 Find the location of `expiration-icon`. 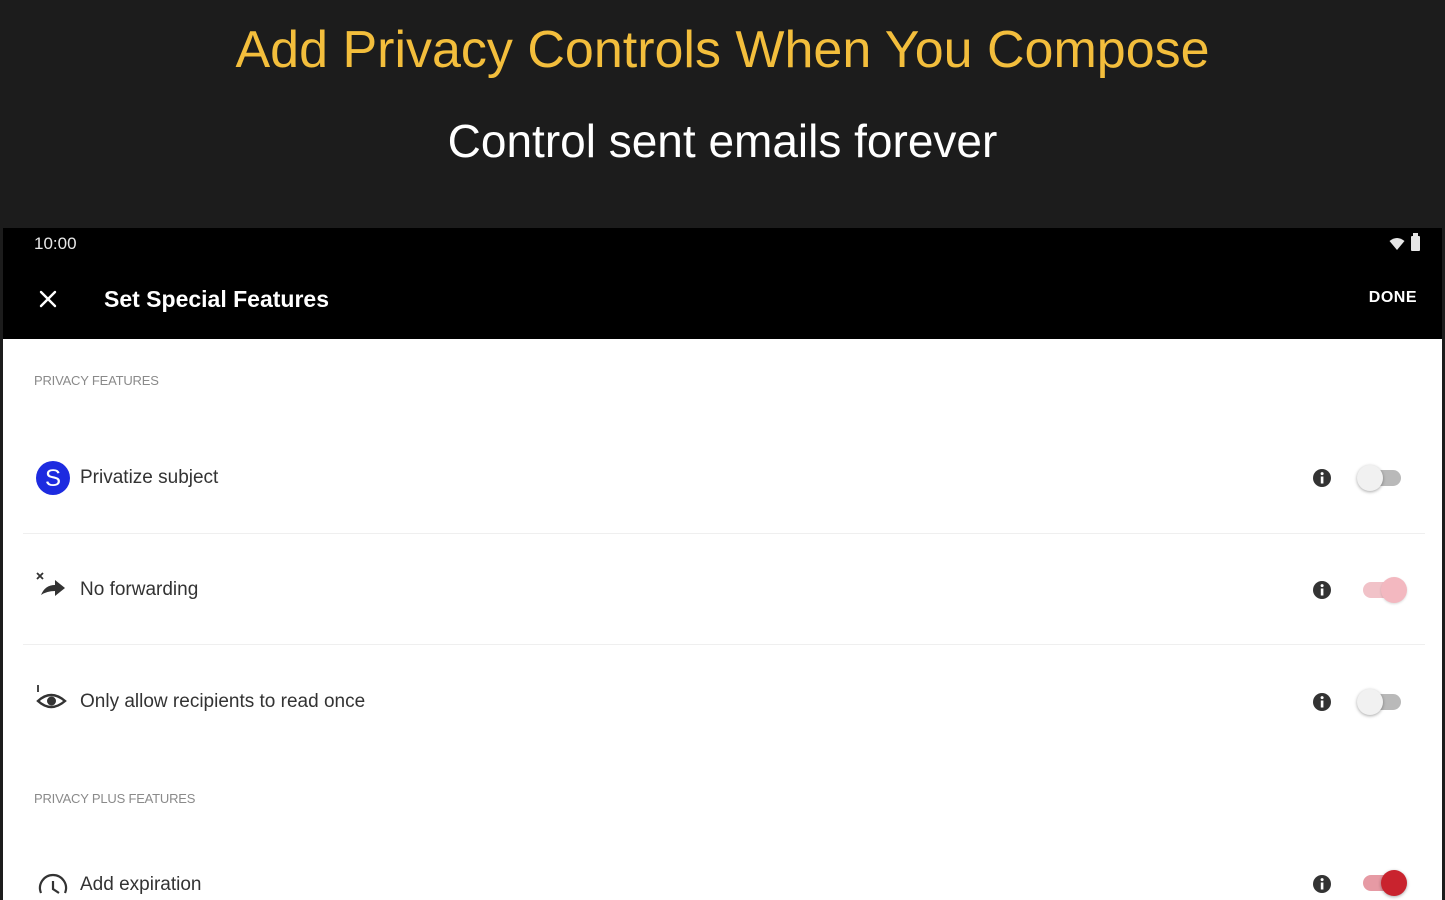

expiration-icon is located at coordinates (53, 883).